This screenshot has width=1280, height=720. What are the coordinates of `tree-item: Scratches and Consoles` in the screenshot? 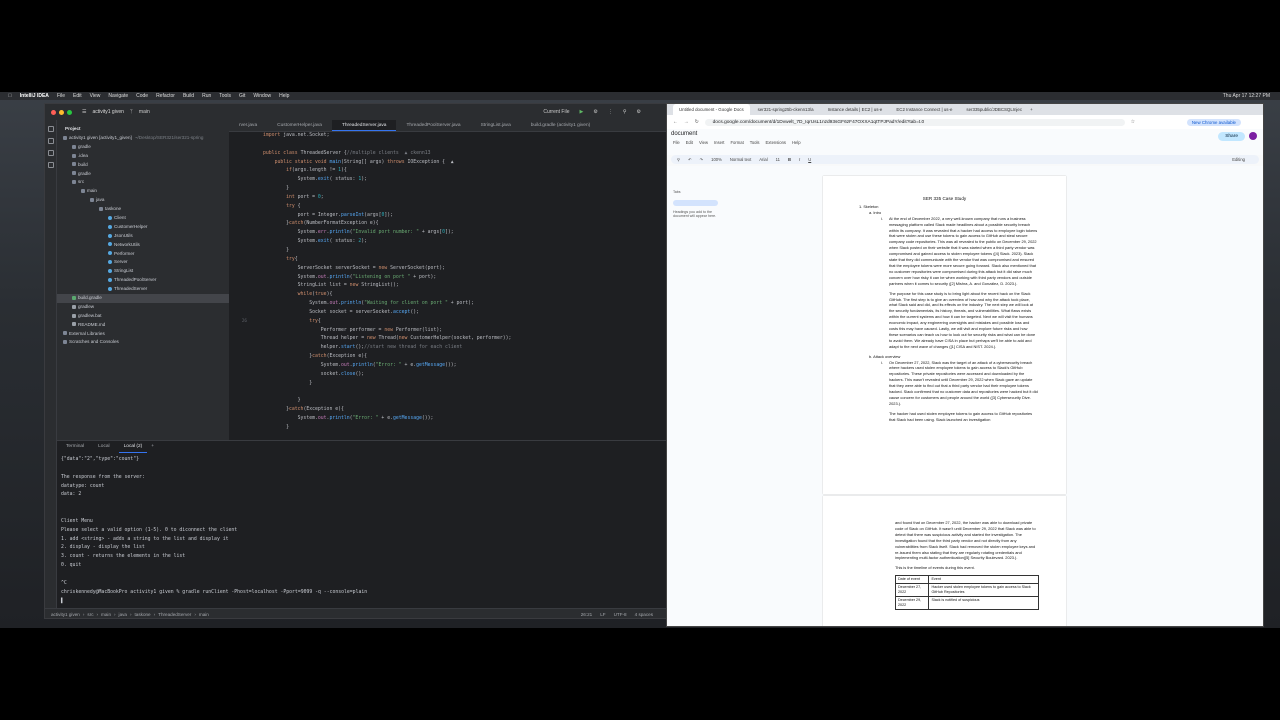 It's located at (143, 342).